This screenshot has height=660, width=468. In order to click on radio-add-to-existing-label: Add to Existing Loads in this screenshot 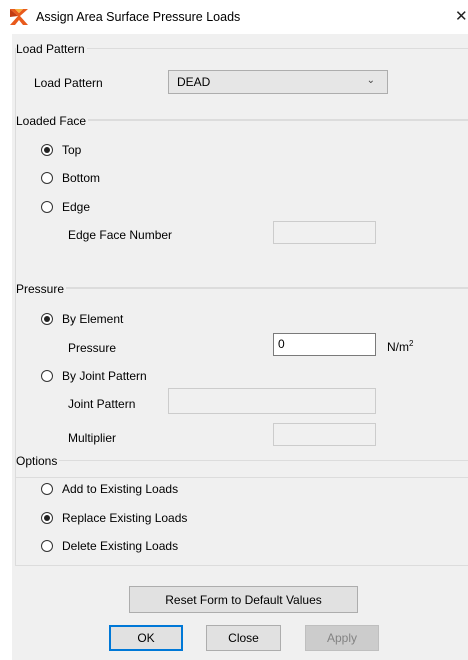, I will do `click(120, 489)`.